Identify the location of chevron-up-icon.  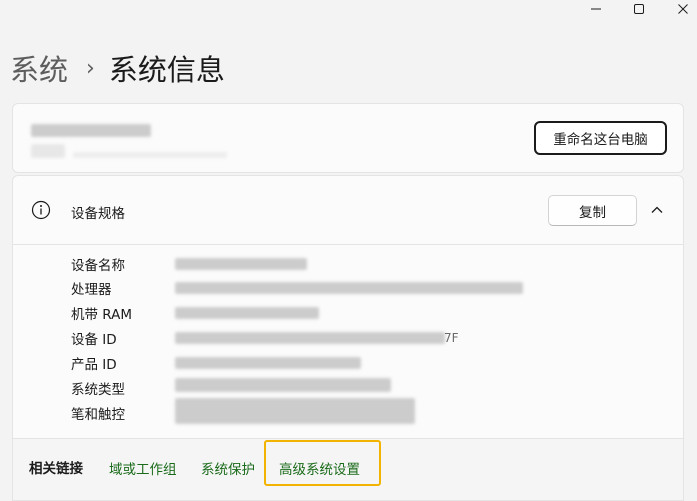
(657, 210).